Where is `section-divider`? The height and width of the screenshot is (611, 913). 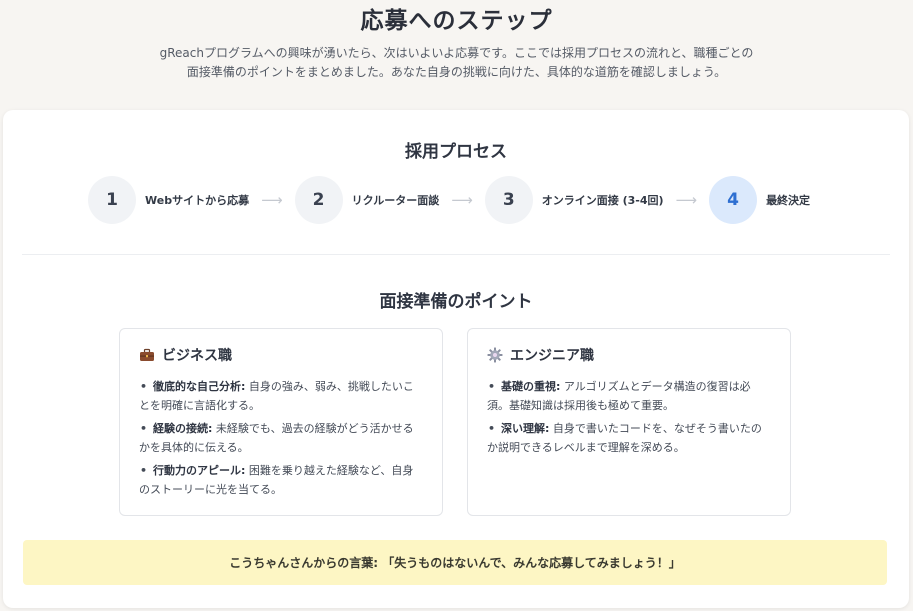
section-divider is located at coordinates (456, 254).